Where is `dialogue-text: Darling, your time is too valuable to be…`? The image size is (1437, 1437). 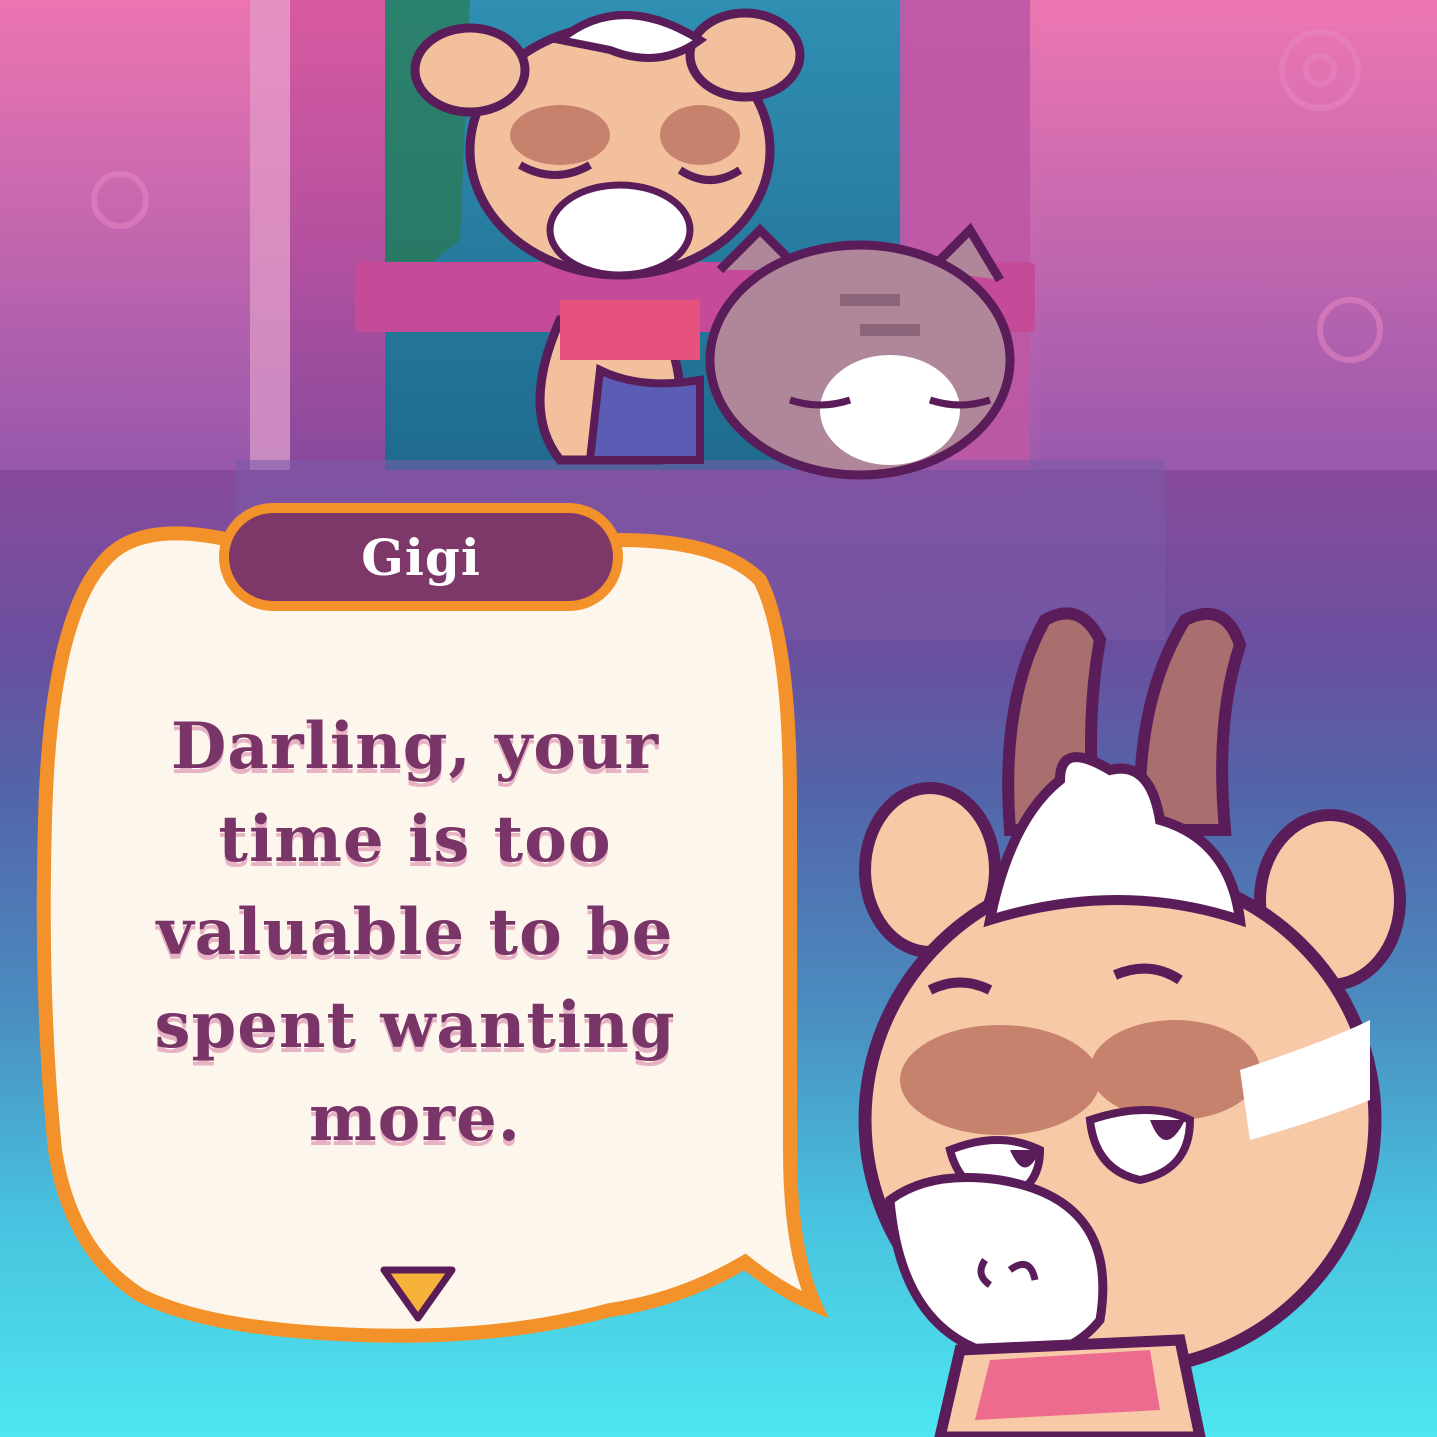 dialogue-text: Darling, your time is too valuable to be… is located at coordinates (415, 932).